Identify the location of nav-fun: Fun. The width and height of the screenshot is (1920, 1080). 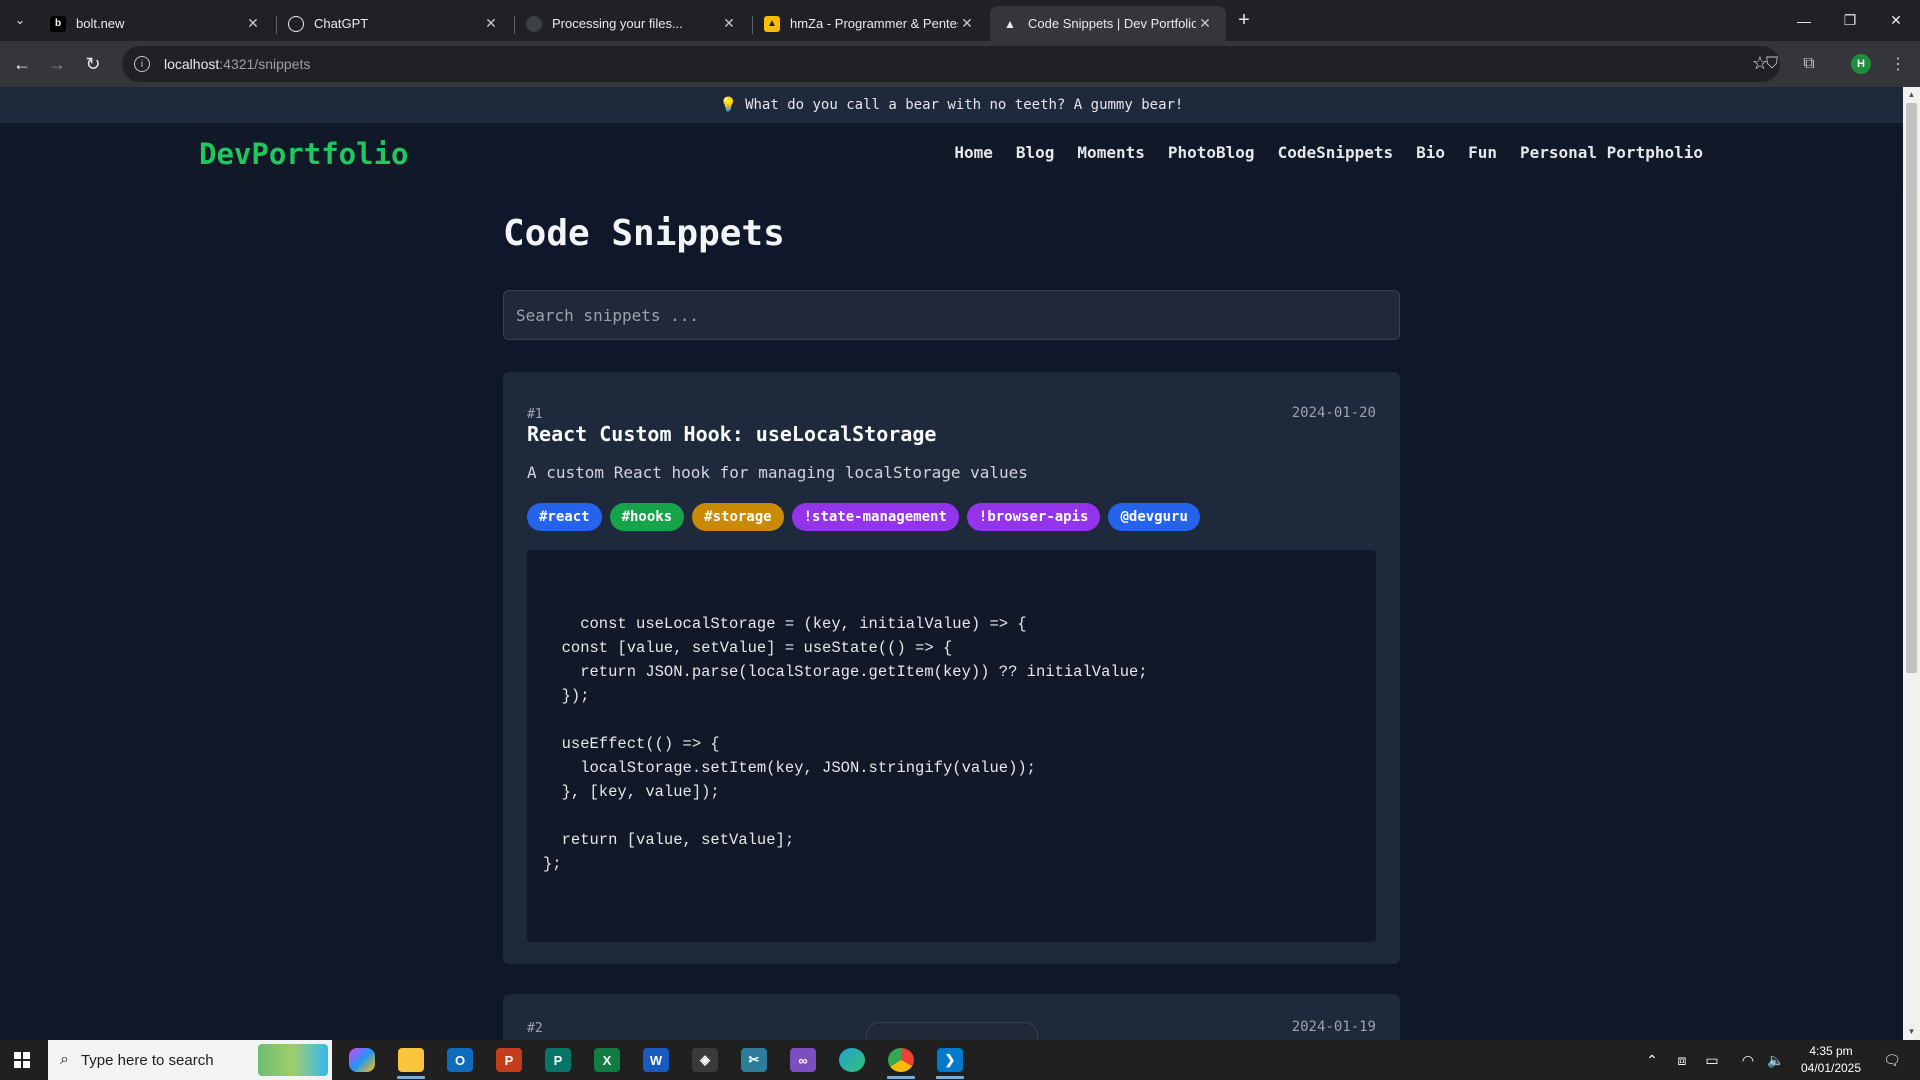
(1482, 152).